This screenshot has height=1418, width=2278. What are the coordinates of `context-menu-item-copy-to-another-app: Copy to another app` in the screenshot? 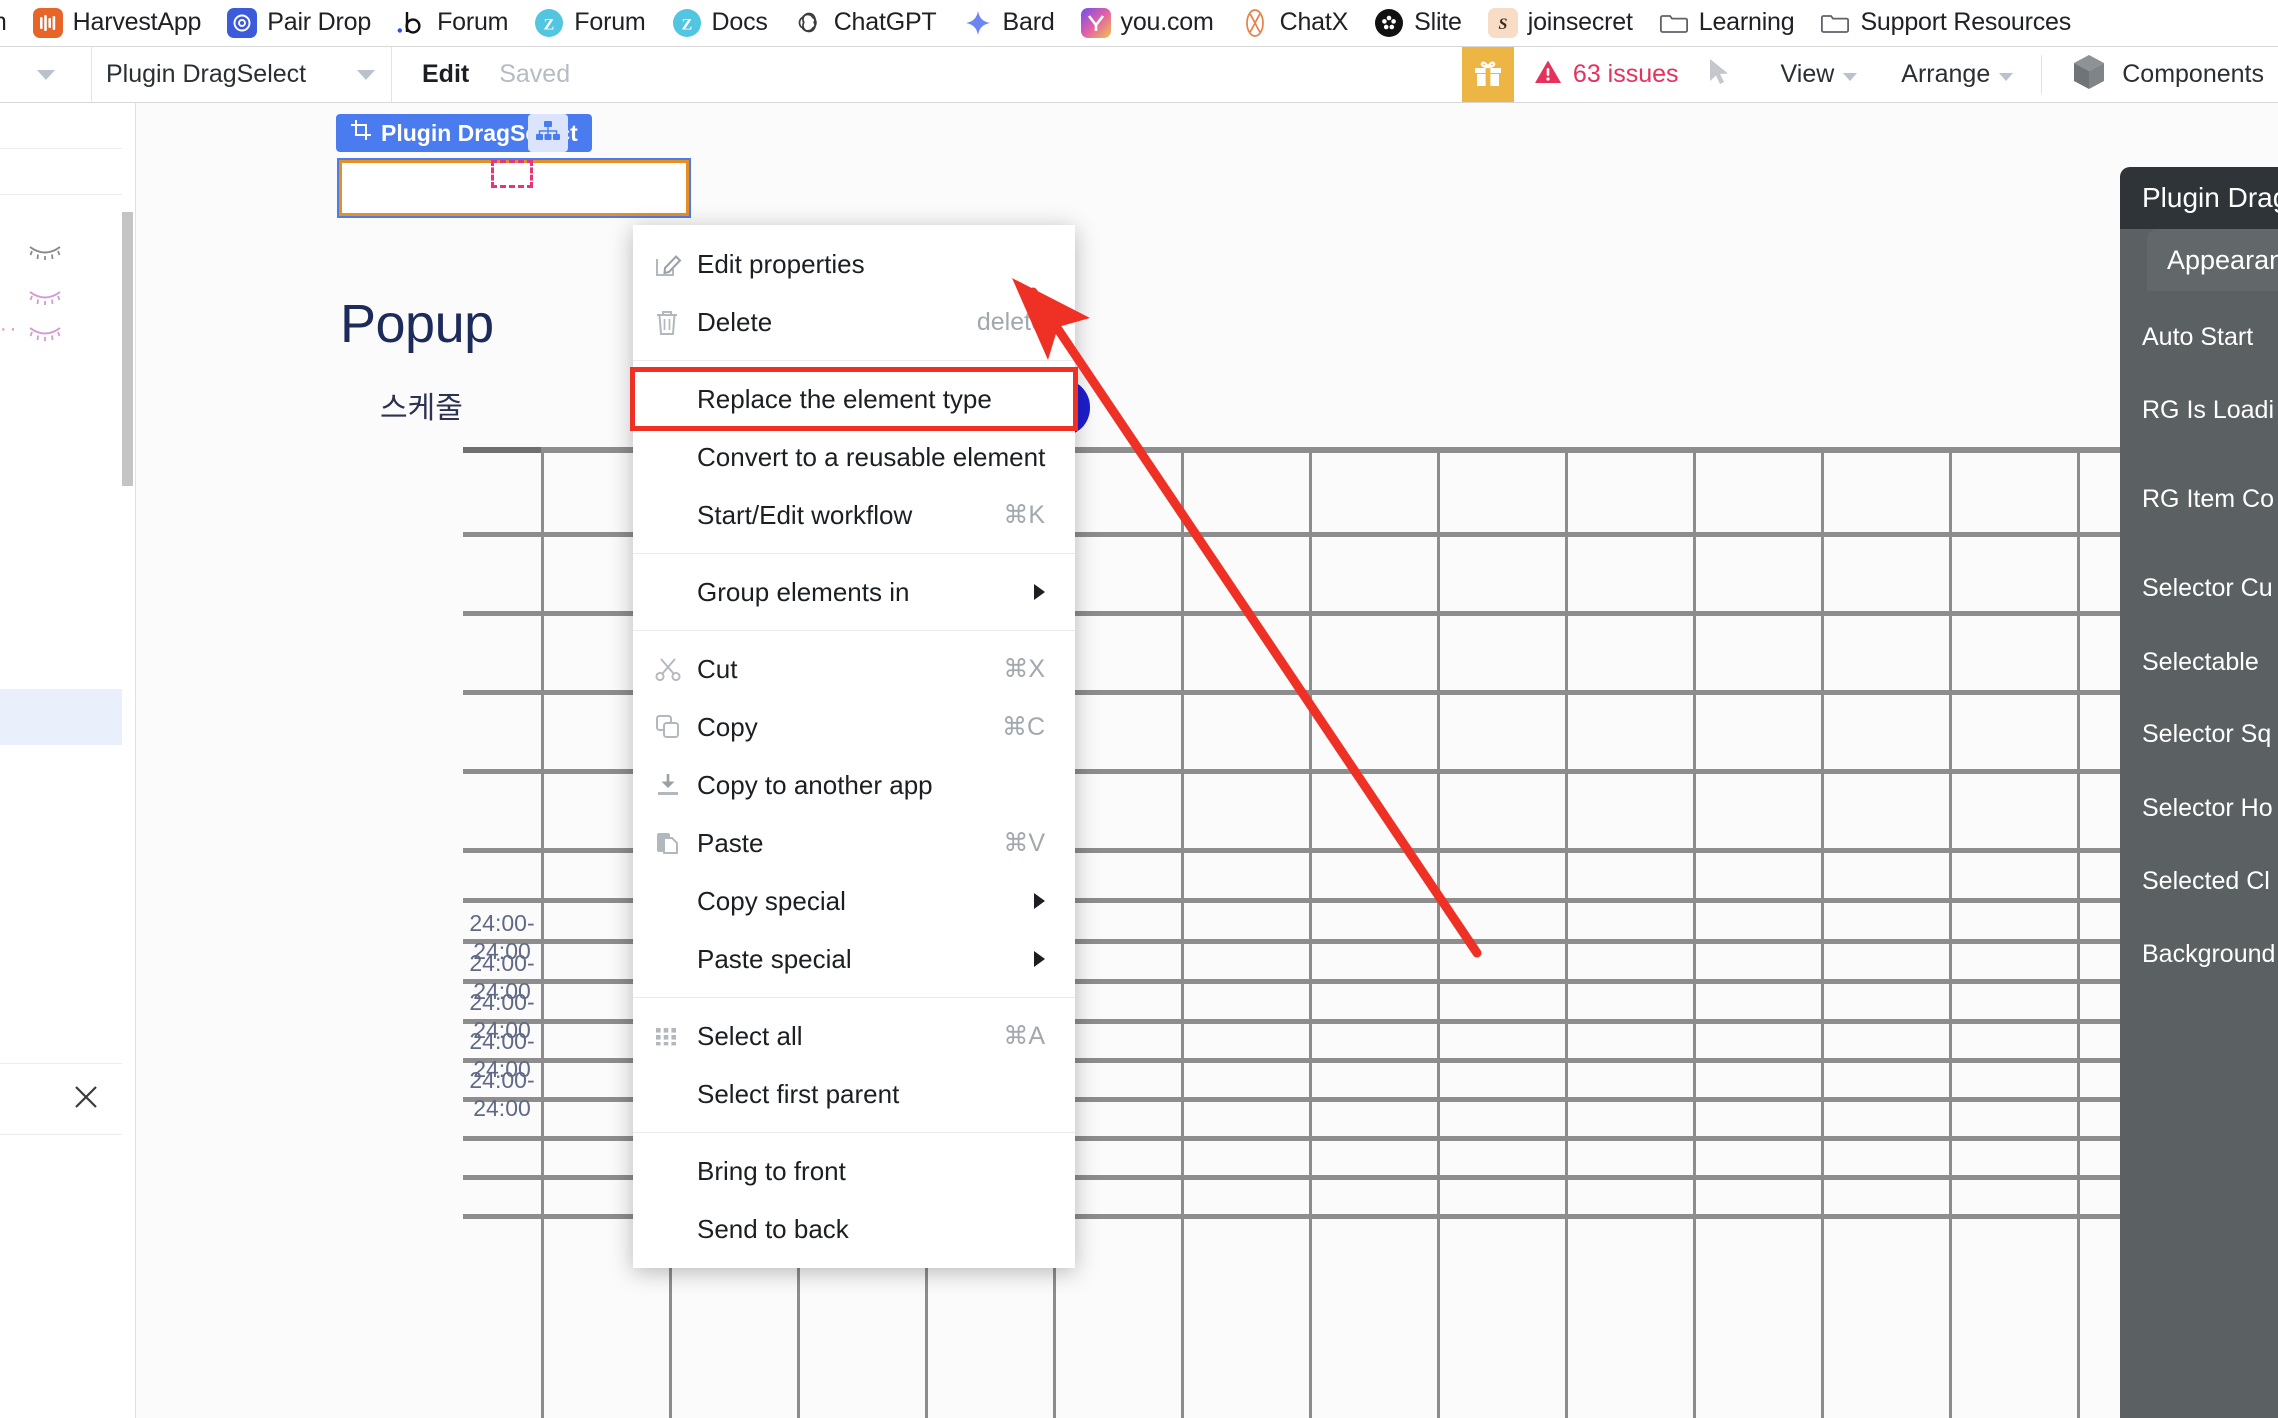 It's located at (854, 785).